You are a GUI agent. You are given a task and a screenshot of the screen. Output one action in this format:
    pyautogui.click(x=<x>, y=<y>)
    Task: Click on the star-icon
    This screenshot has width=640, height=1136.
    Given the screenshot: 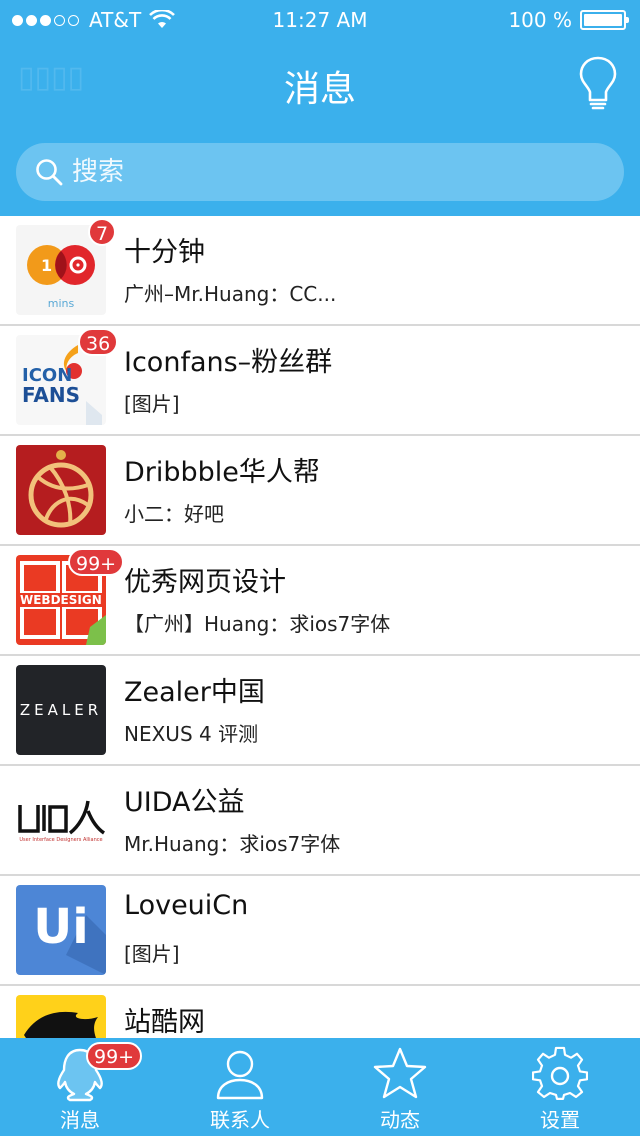 What is the action you would take?
    pyautogui.click(x=400, y=1073)
    